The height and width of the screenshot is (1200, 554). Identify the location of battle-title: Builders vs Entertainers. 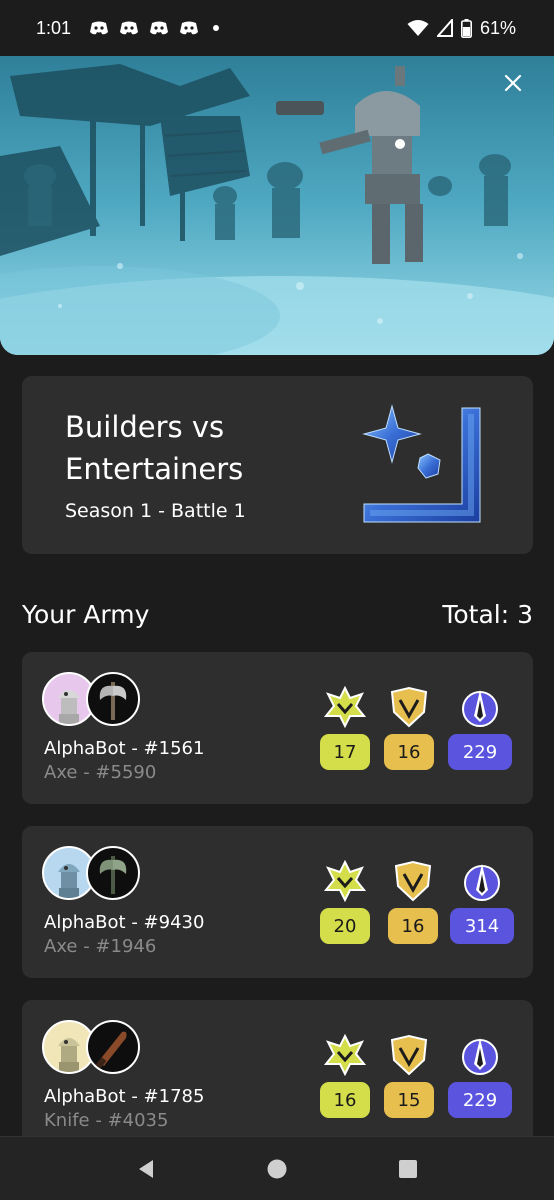
(154, 448).